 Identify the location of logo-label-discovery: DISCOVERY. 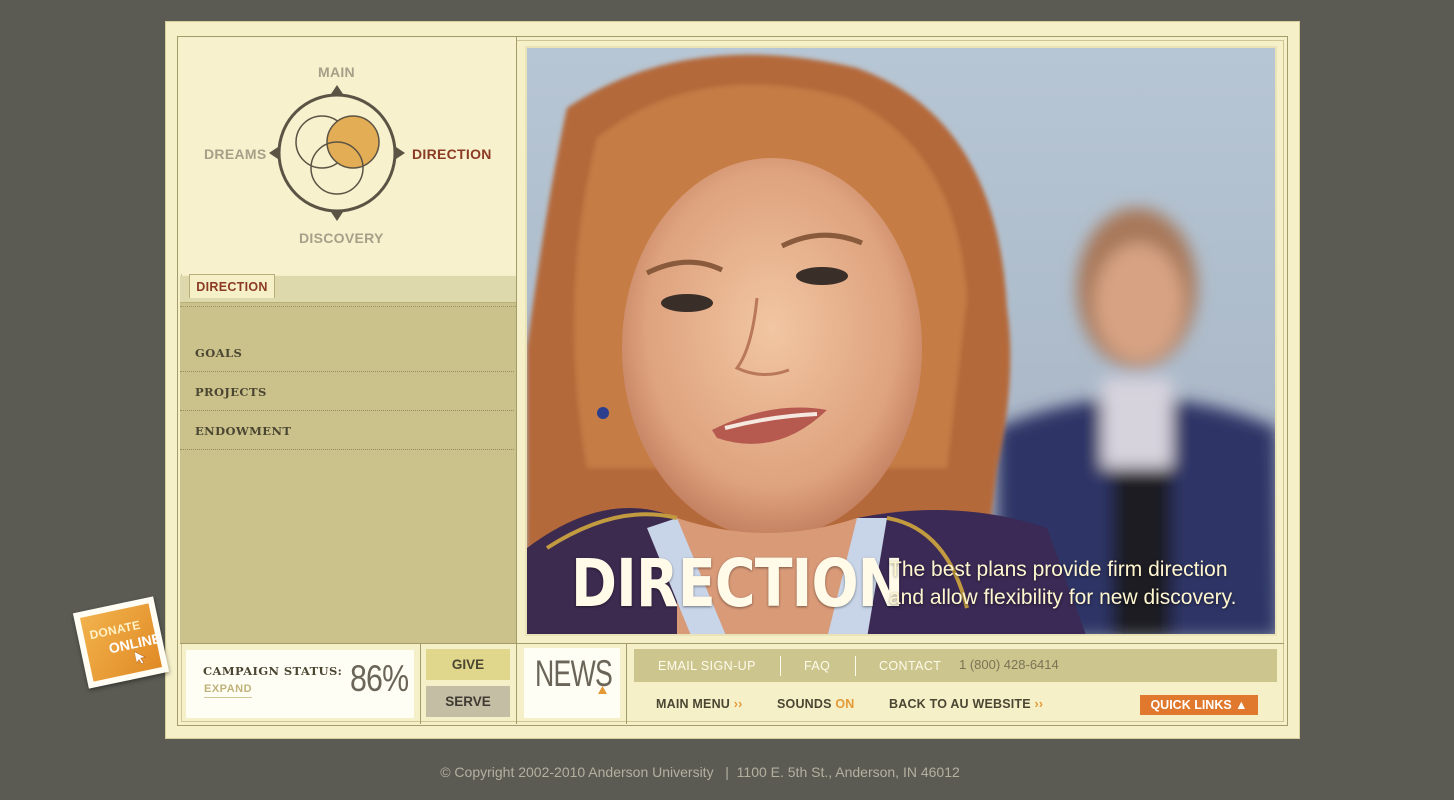
(341, 238).